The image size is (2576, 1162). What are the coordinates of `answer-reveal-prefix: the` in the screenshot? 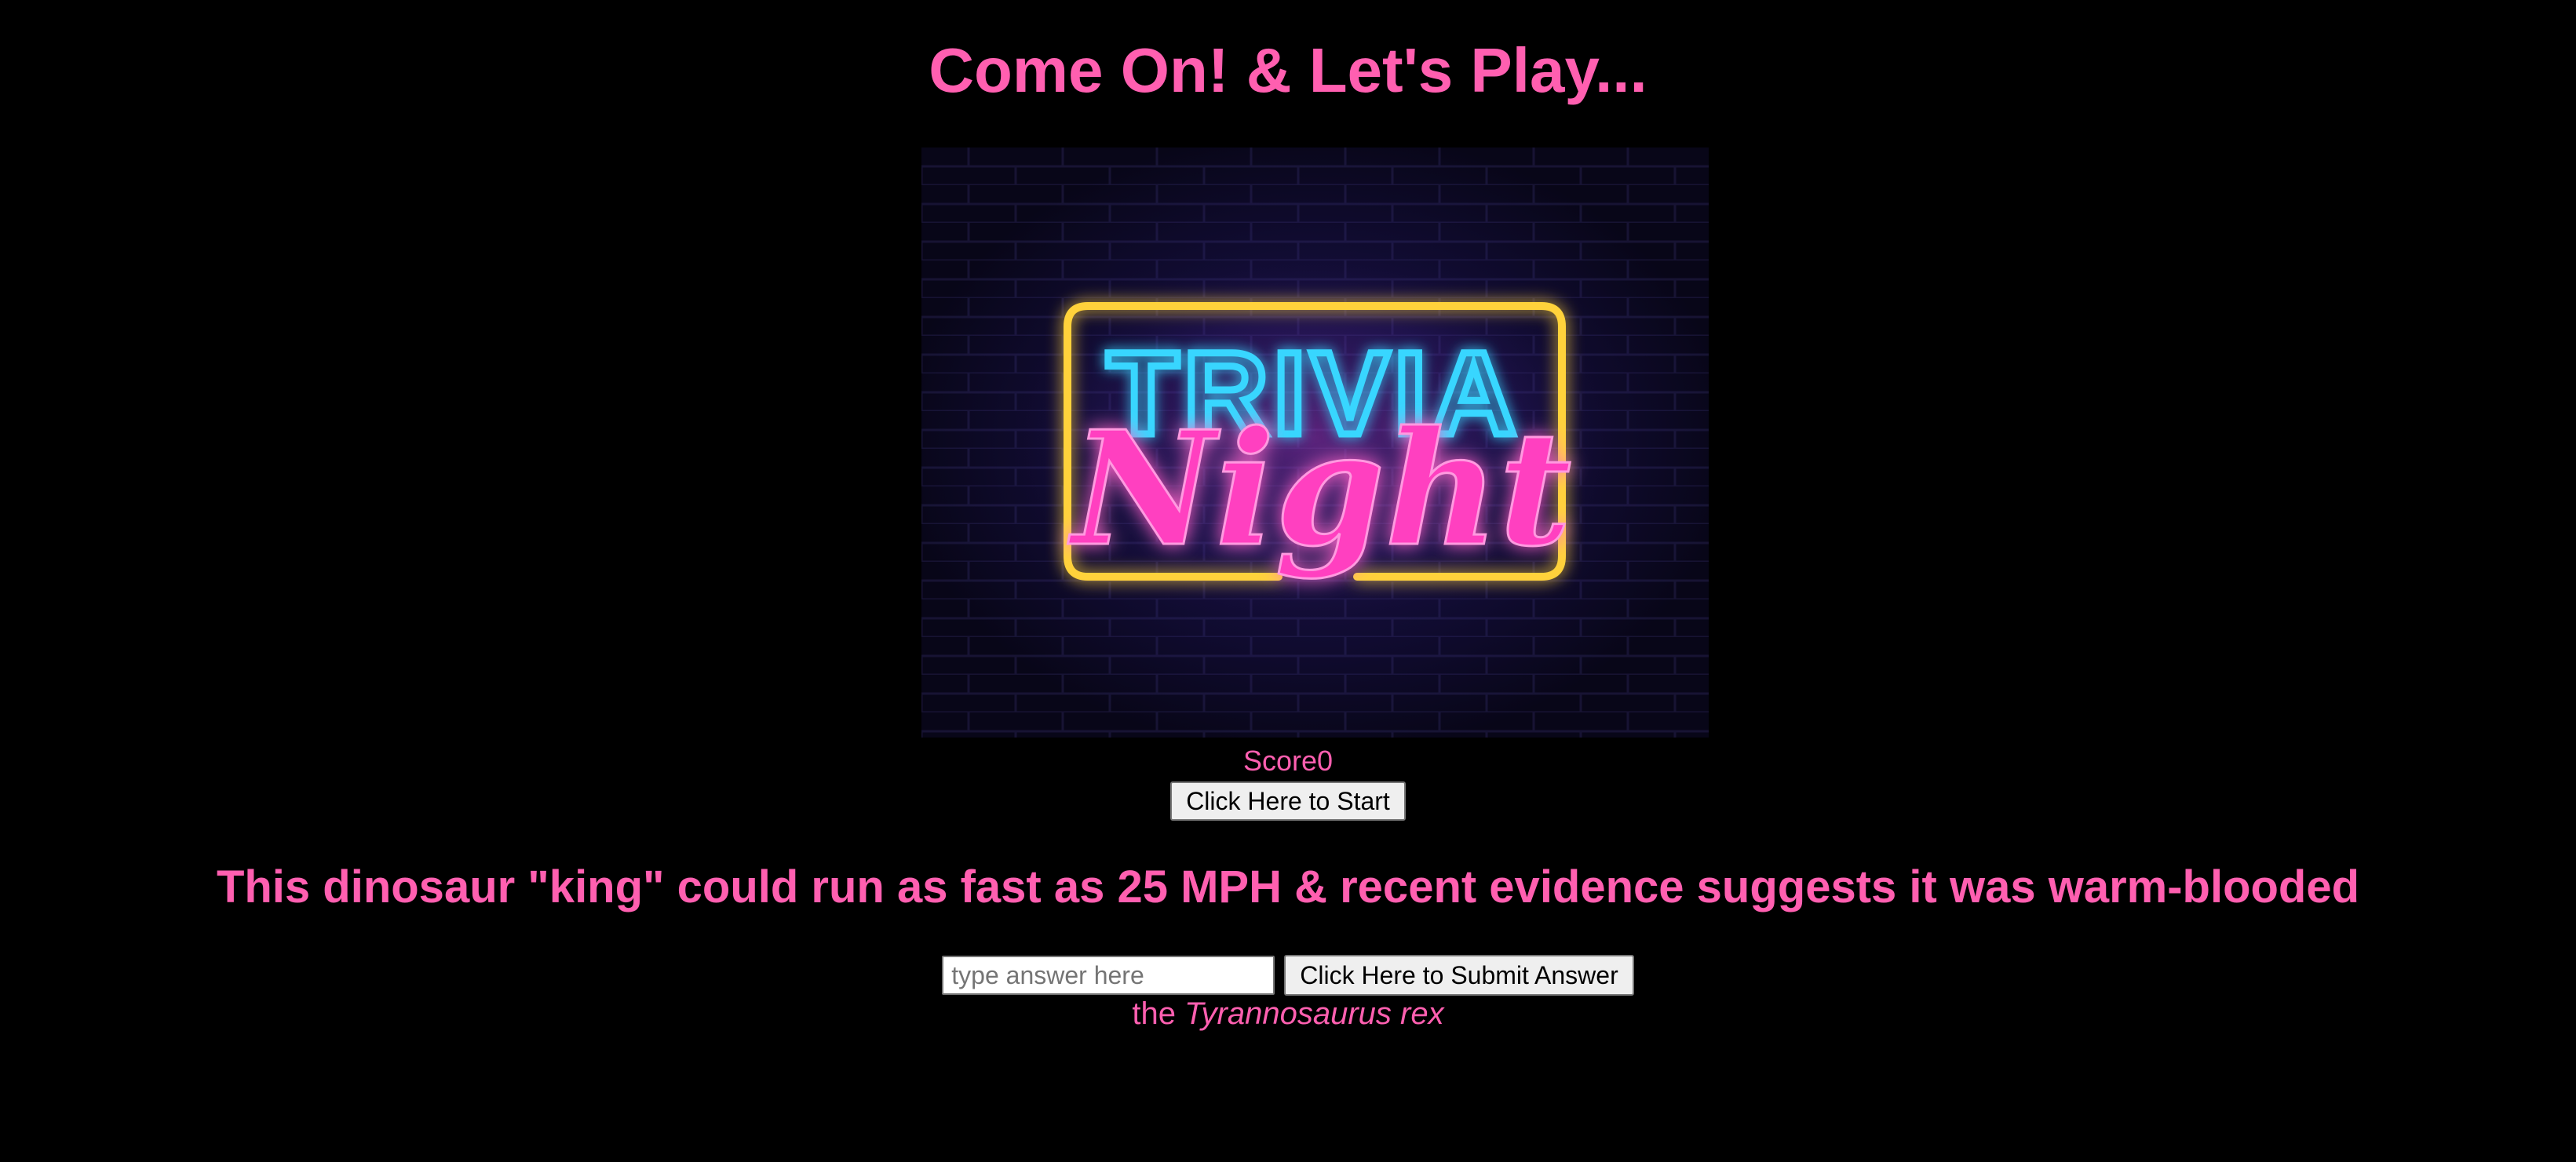 It's located at (1158, 1013).